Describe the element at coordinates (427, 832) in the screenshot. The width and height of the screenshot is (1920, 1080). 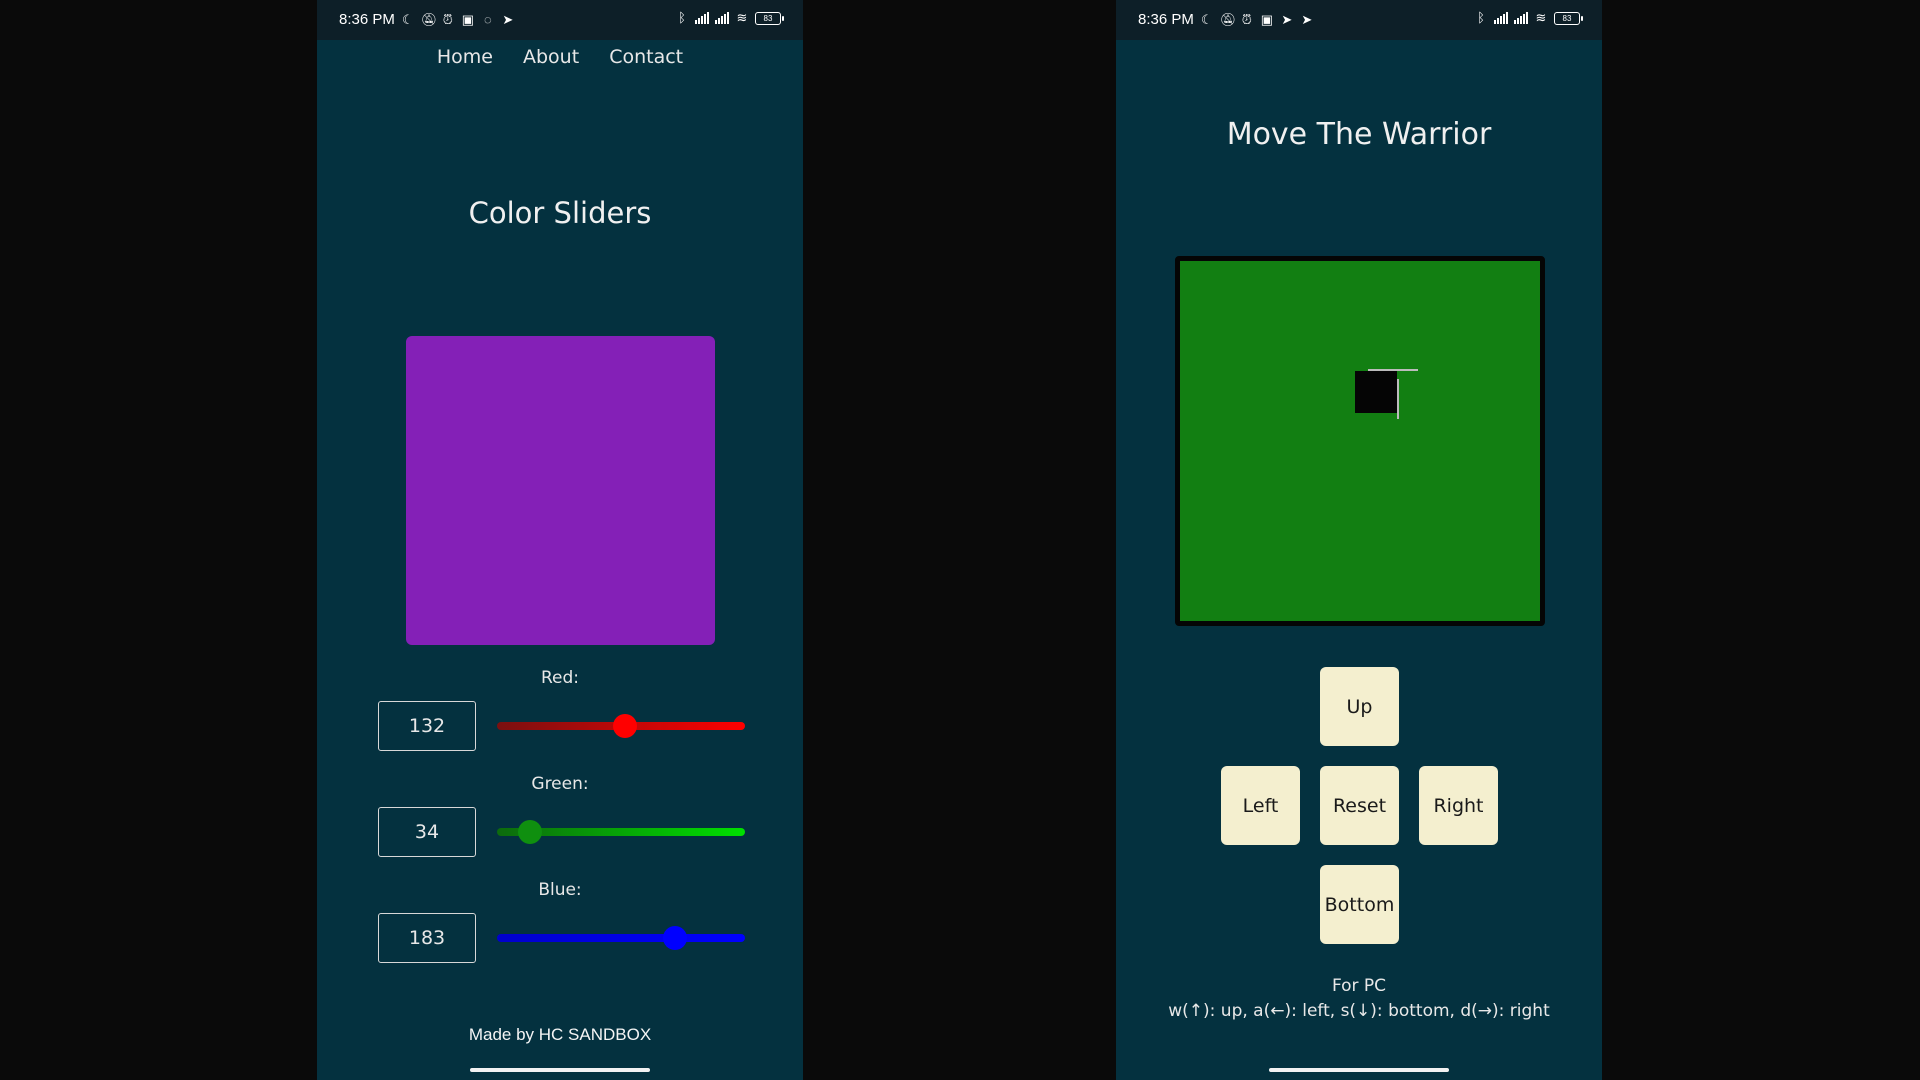
I see `green-value-input: 34` at that location.